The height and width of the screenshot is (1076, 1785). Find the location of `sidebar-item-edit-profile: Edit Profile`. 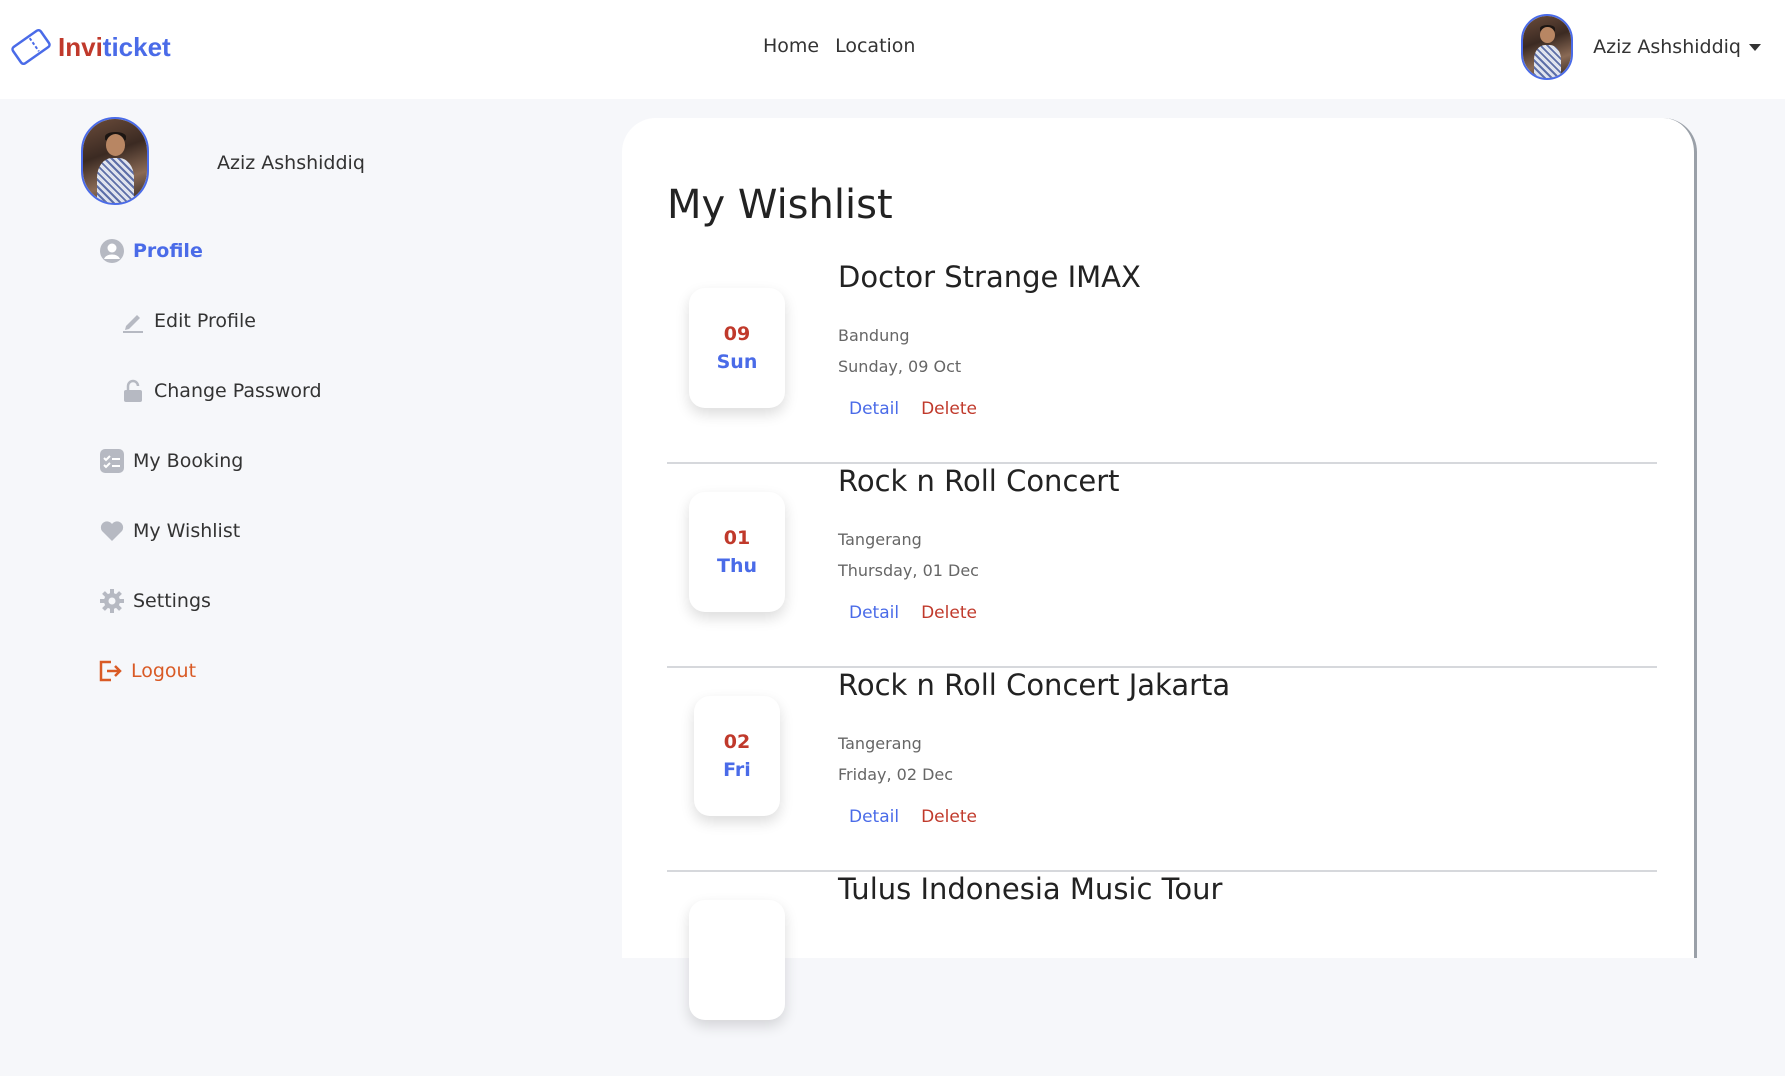

sidebar-item-edit-profile: Edit Profile is located at coordinates (188, 321).